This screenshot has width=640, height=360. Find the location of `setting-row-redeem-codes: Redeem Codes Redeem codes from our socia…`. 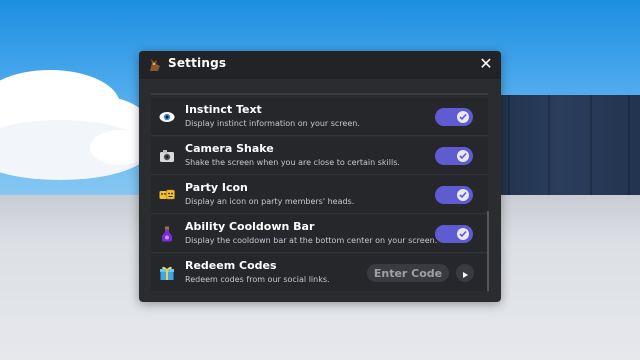

setting-row-redeem-codes: Redeem Codes Redeem codes from our socia… is located at coordinates (319, 272).